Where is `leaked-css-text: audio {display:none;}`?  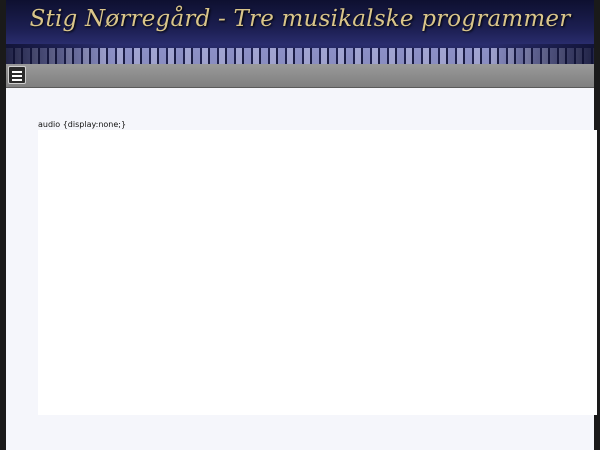 leaked-css-text: audio {display:none;} is located at coordinates (82, 124).